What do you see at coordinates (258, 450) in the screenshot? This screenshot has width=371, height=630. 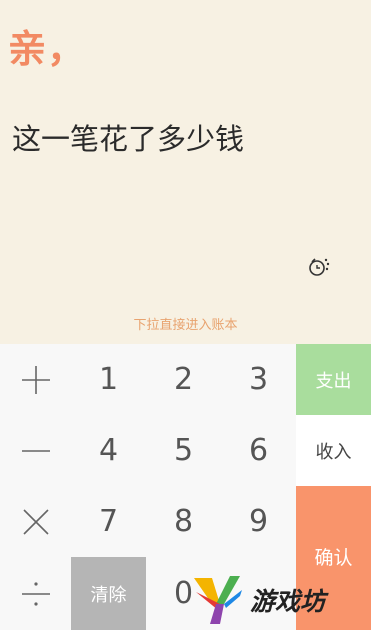 I see `key-6: 6` at bounding box center [258, 450].